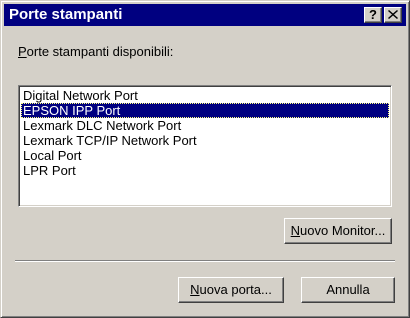  I want to click on help-icon: ?, so click(373, 14).